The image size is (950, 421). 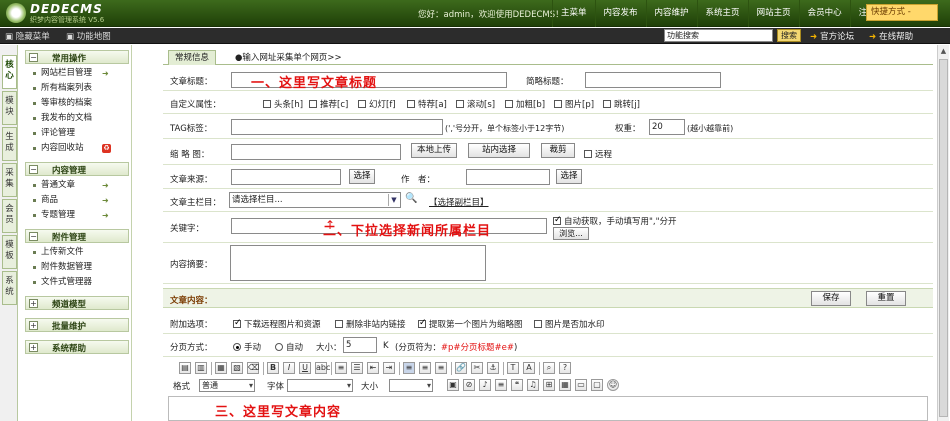 What do you see at coordinates (597, 385) in the screenshot?
I see `fullscreen-icon: ▢` at bounding box center [597, 385].